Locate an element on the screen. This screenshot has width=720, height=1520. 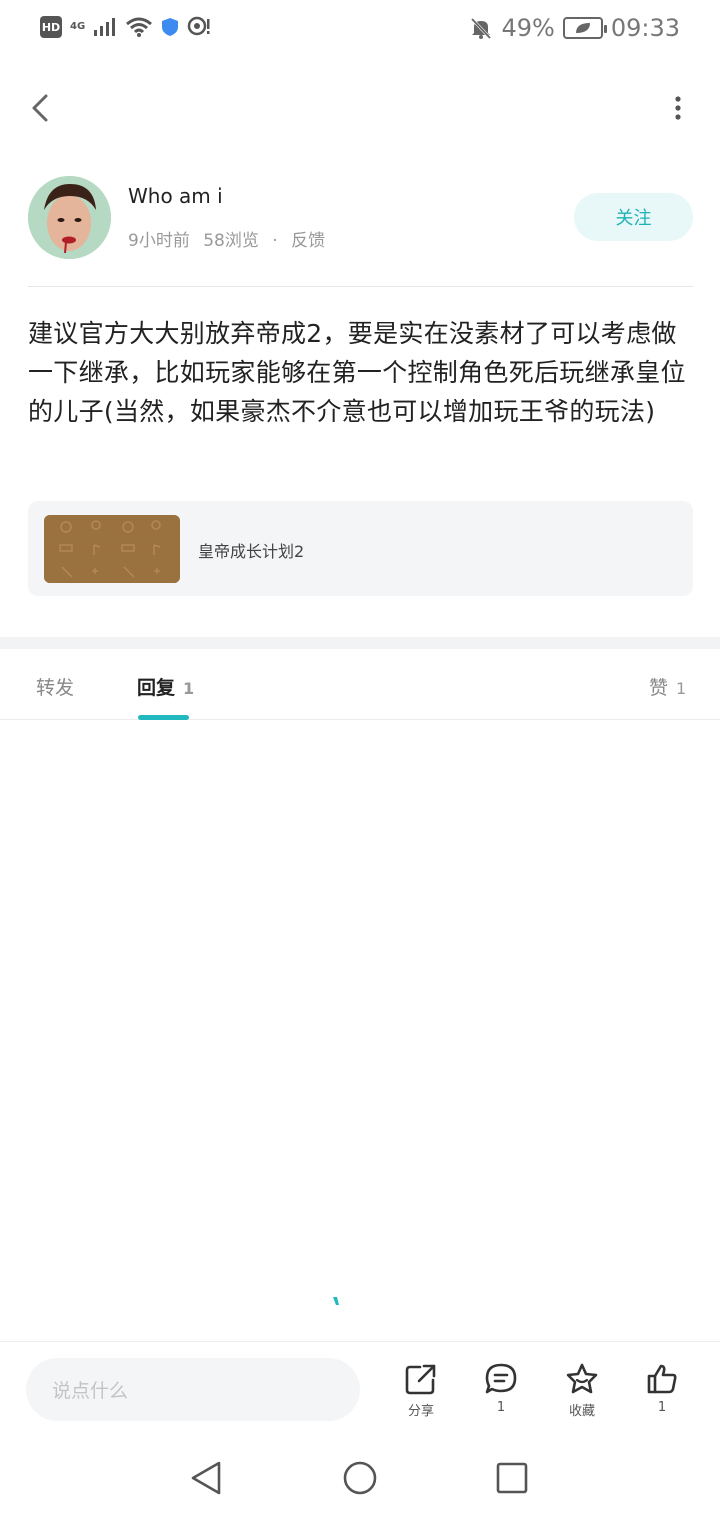
comment-input: 说点什么 is located at coordinates (193, 1389).